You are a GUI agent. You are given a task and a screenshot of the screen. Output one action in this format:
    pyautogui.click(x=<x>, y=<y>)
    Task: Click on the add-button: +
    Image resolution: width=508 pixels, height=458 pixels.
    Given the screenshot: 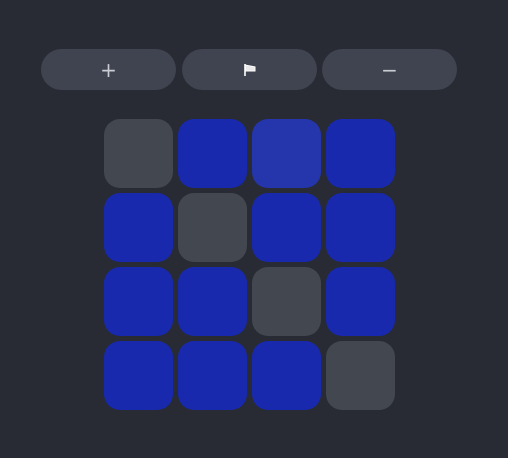 What is the action you would take?
    pyautogui.click(x=108, y=69)
    